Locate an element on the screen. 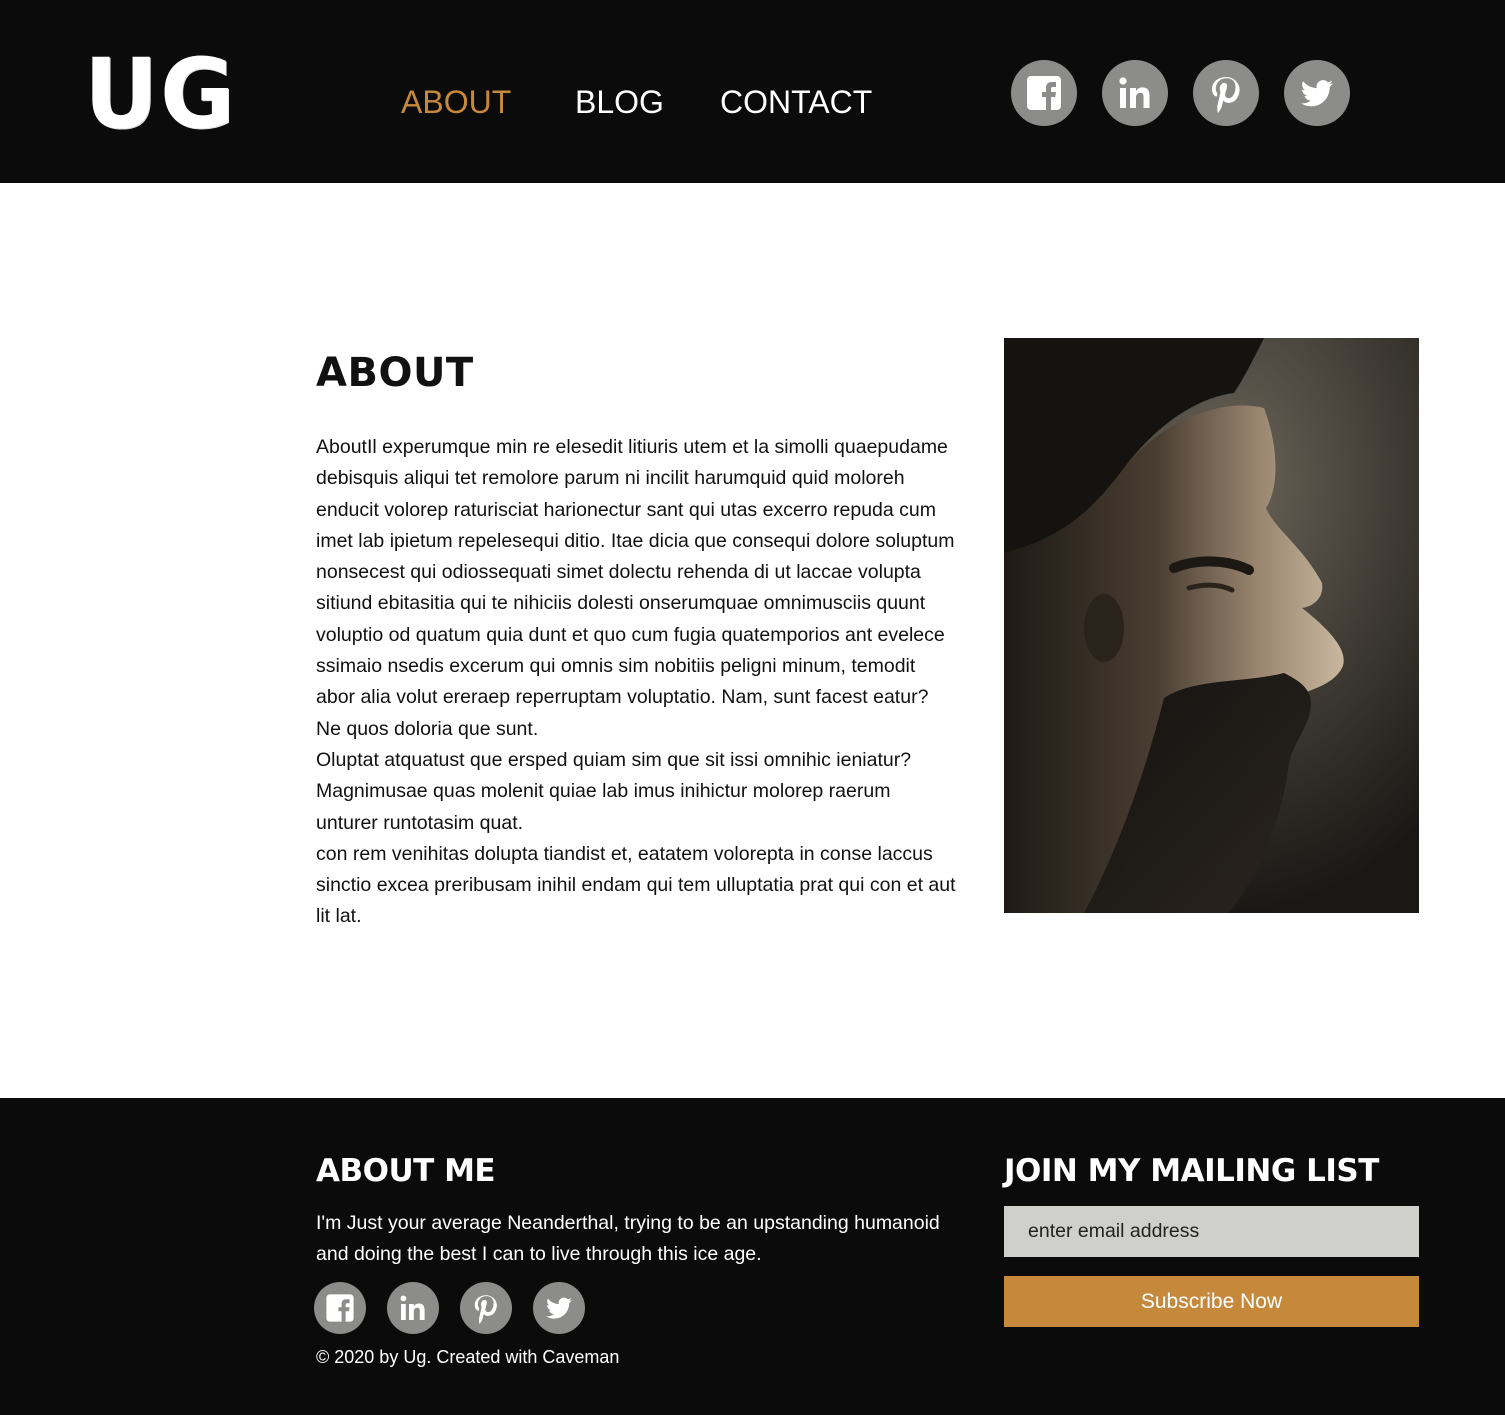 The image size is (1505, 1415). nav-contact: CONTACT is located at coordinates (796, 102).